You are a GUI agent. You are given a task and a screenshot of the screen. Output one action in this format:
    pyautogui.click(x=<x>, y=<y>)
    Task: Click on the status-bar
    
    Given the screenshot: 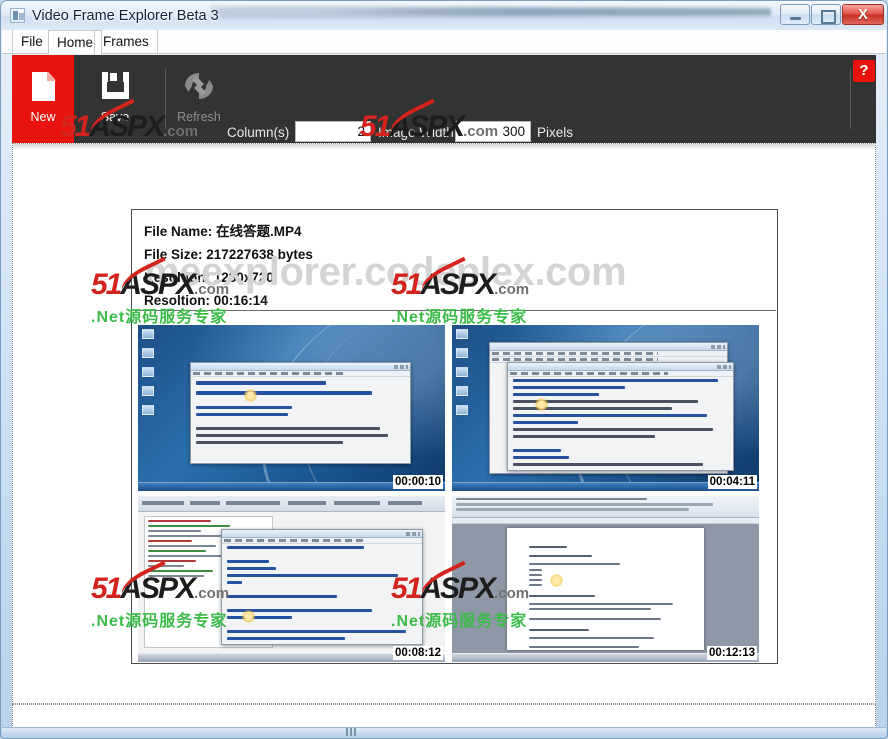 What is the action you would take?
    pyautogui.click(x=444, y=732)
    